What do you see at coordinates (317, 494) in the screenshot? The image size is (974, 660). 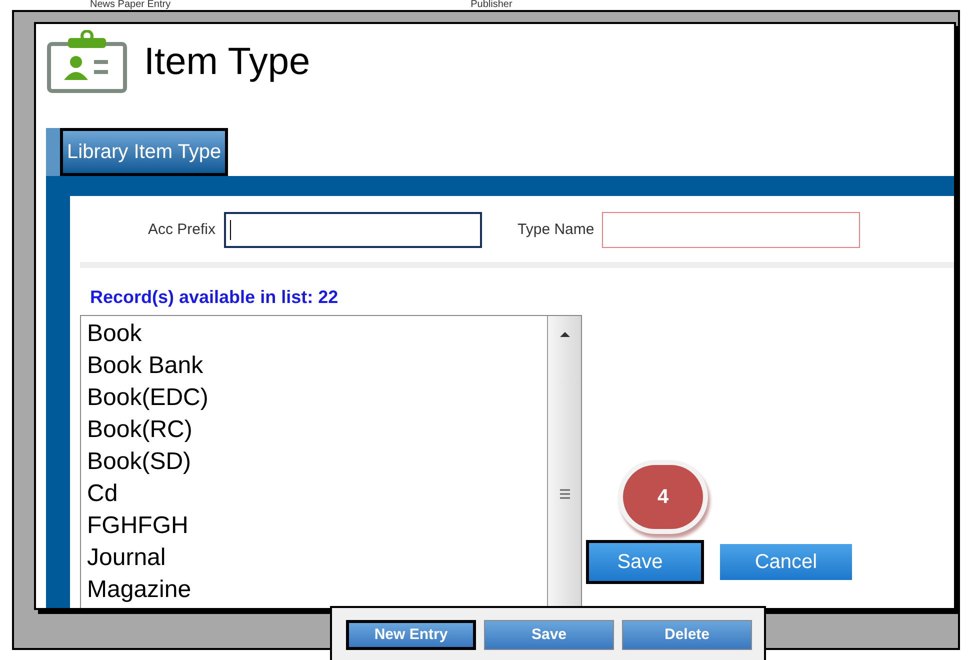 I see `list-item: Cd` at bounding box center [317, 494].